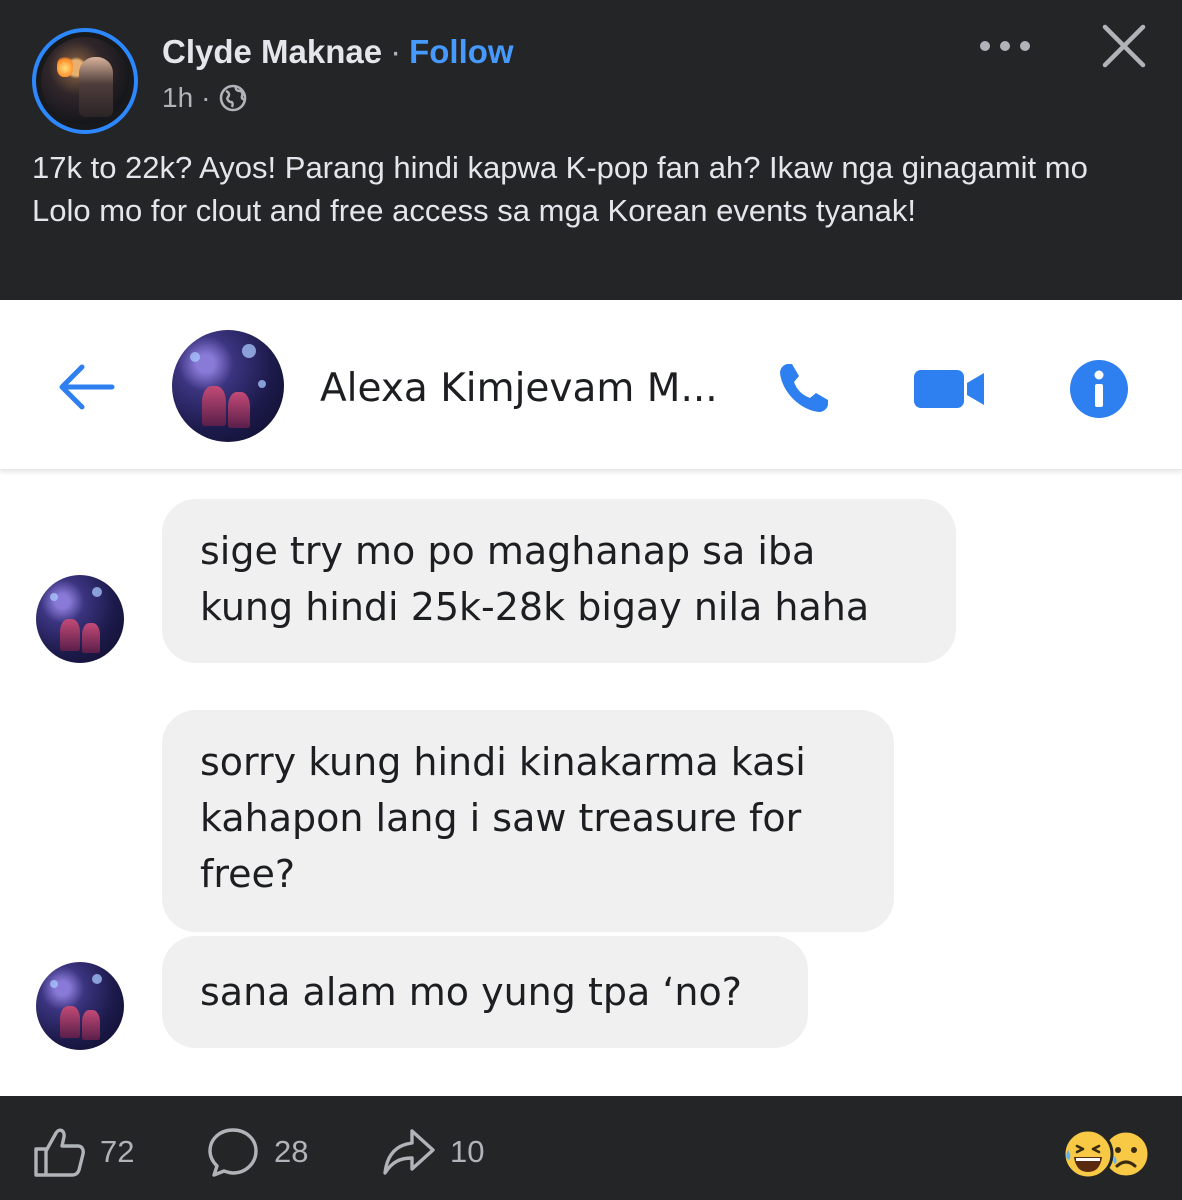  Describe the element at coordinates (233, 98) in the screenshot. I see `globe-icon` at that location.